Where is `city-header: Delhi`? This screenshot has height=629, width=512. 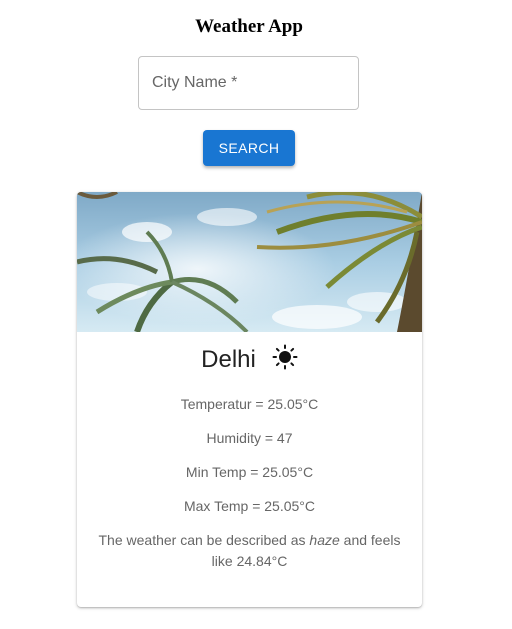
city-header: Delhi is located at coordinates (249, 362).